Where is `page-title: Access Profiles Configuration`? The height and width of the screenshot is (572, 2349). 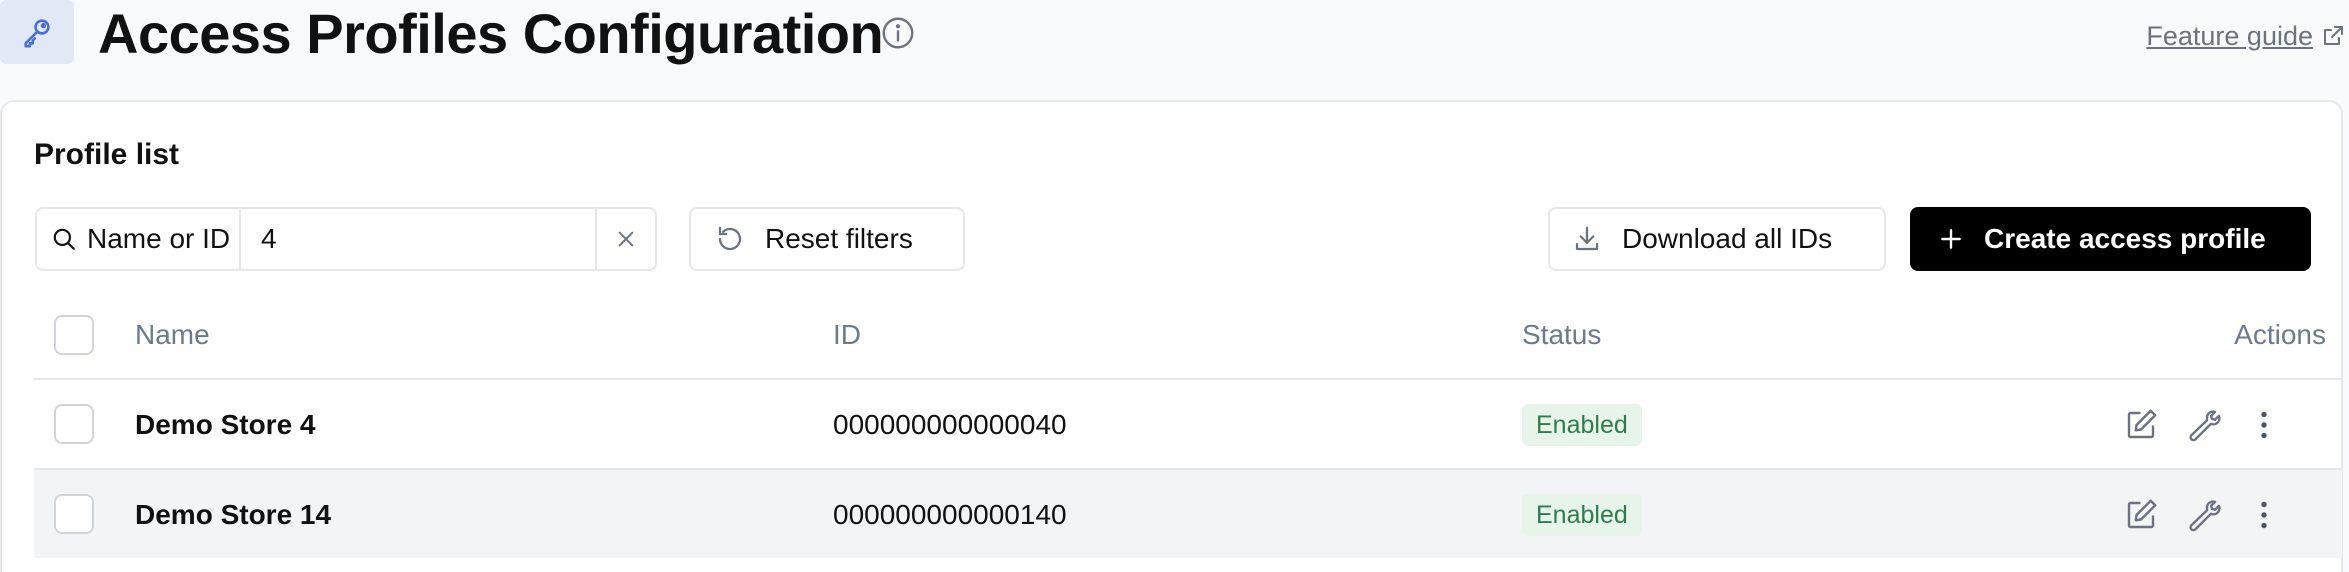 page-title: Access Profiles Configuration is located at coordinates (491, 33).